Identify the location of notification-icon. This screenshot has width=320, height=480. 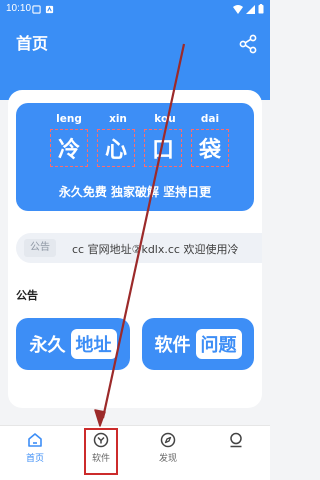
(36, 9).